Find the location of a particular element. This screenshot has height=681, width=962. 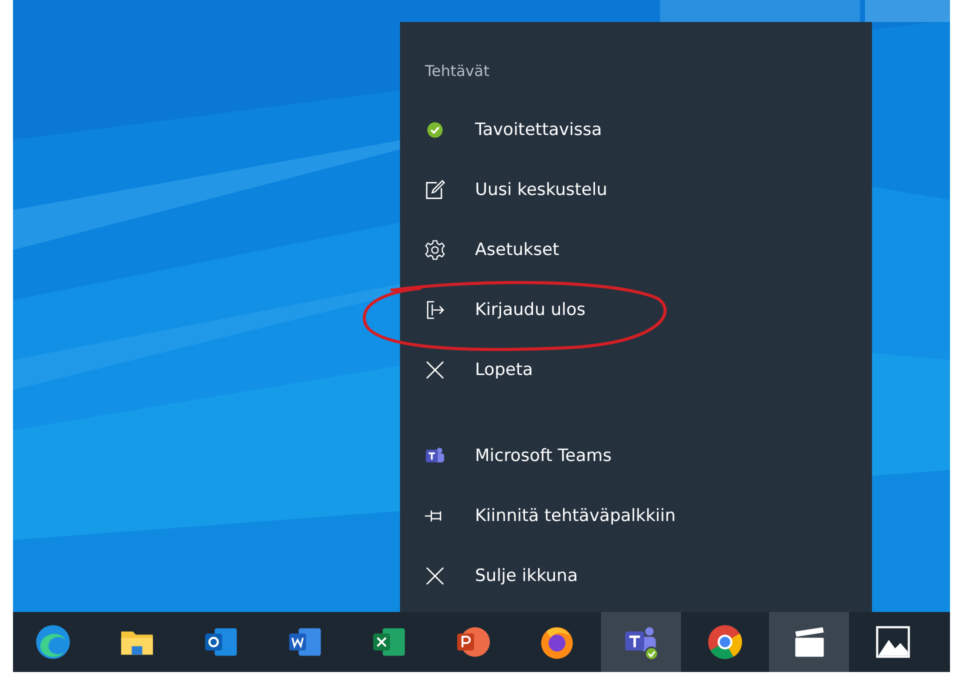

menu-item: Kiinnitä tehtäväpalkkiin is located at coordinates (636, 516).